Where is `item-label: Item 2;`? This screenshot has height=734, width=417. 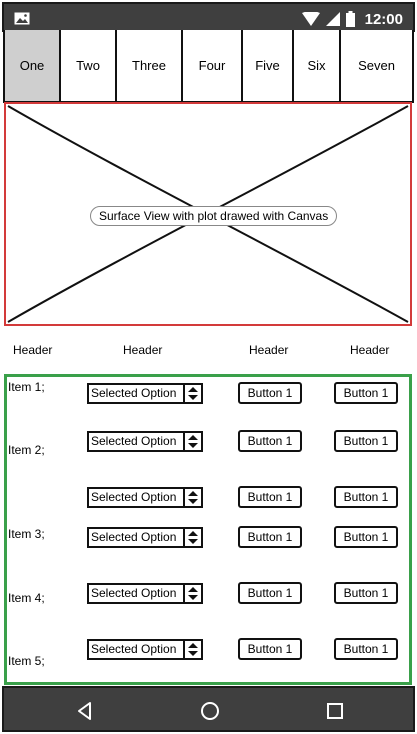
item-label: Item 2; is located at coordinates (26, 450).